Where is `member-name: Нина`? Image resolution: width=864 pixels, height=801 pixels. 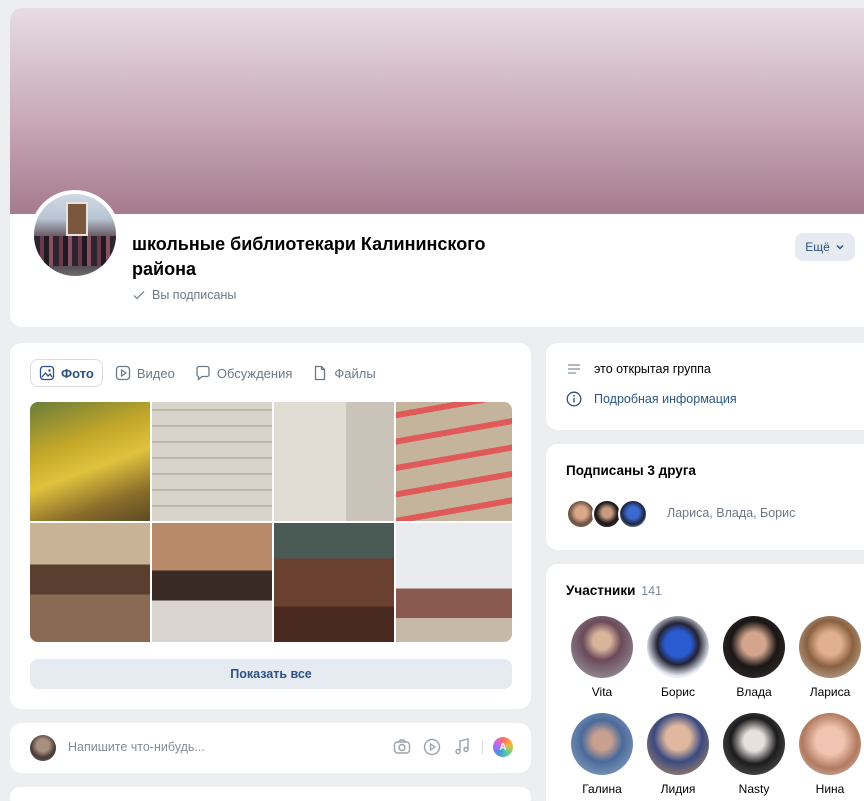
member-name: Нина is located at coordinates (830, 789).